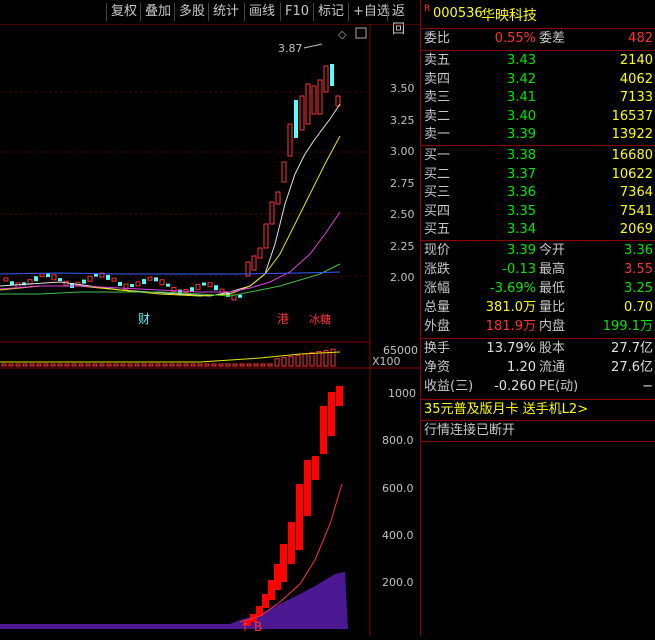  I want to click on overlay-button: 叠加, so click(157, 12).